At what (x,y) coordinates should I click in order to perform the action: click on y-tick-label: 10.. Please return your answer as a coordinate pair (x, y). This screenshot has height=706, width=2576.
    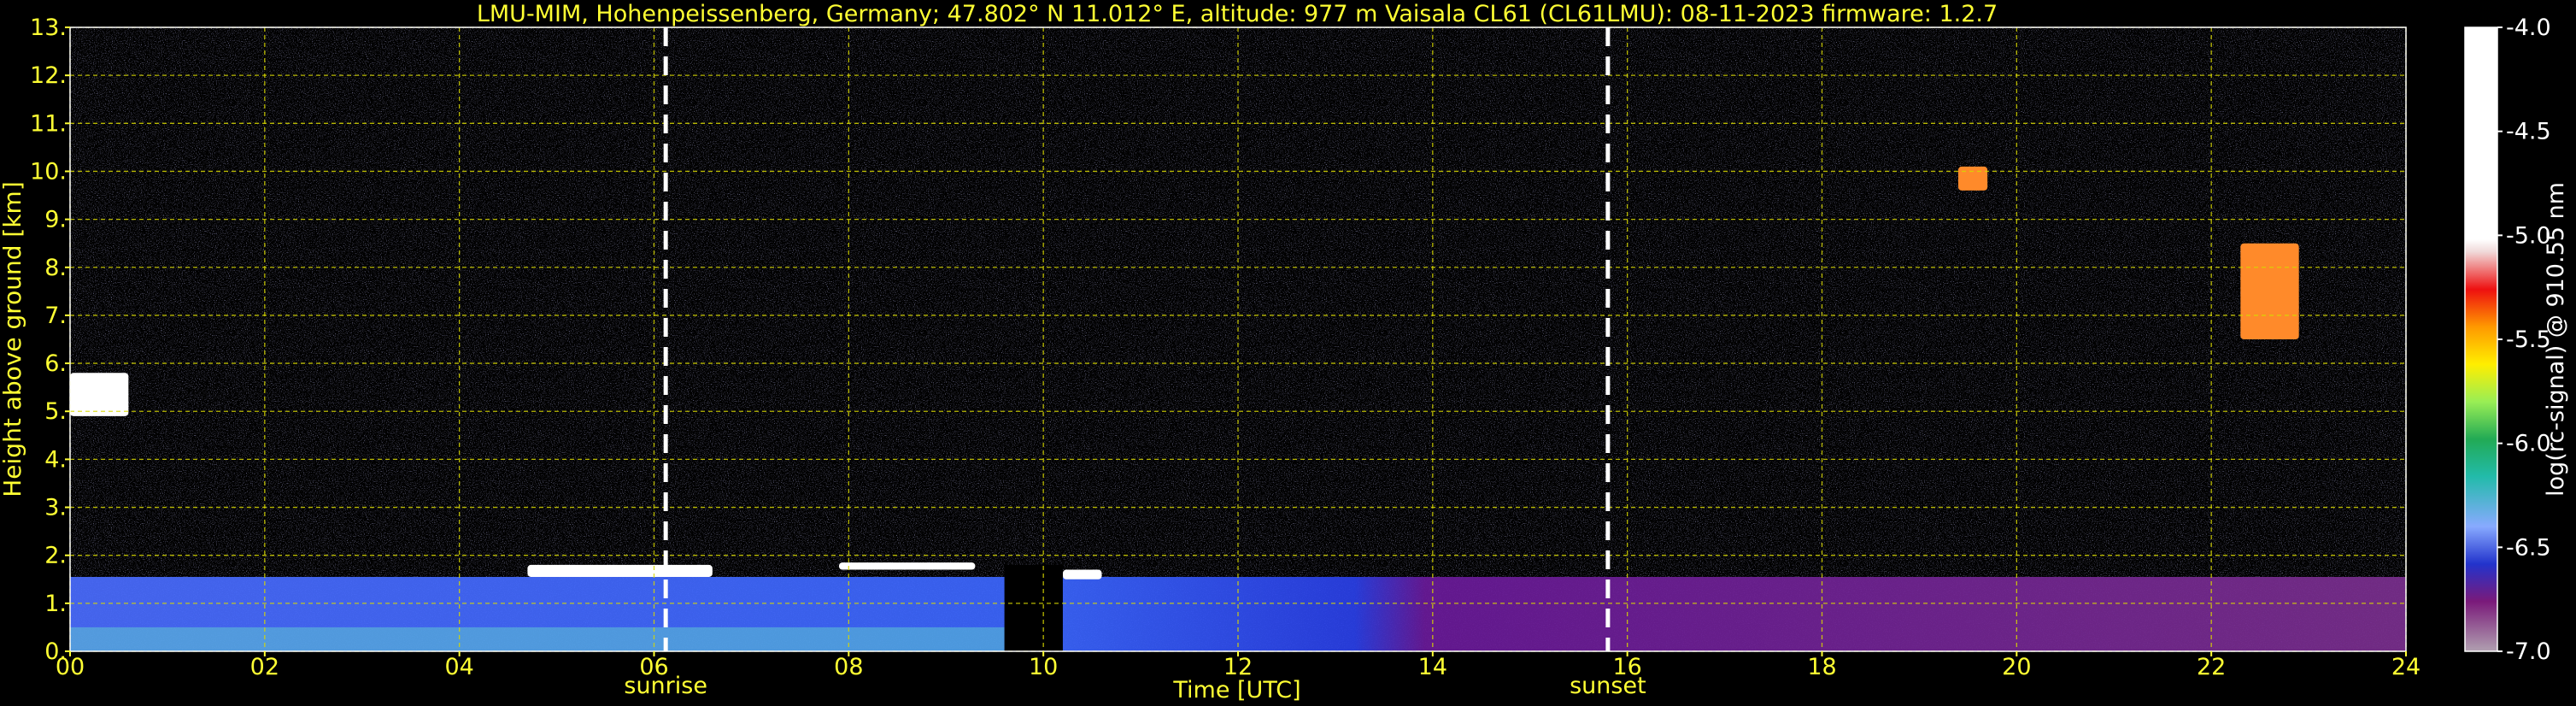
    Looking at the image, I should click on (48, 171).